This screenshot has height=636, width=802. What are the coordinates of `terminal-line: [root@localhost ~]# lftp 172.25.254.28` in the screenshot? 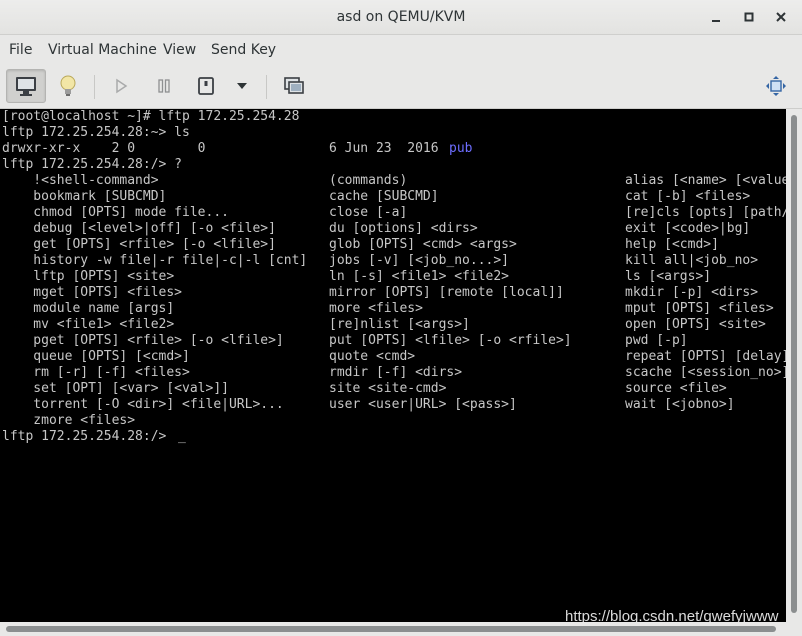 It's located at (394, 117).